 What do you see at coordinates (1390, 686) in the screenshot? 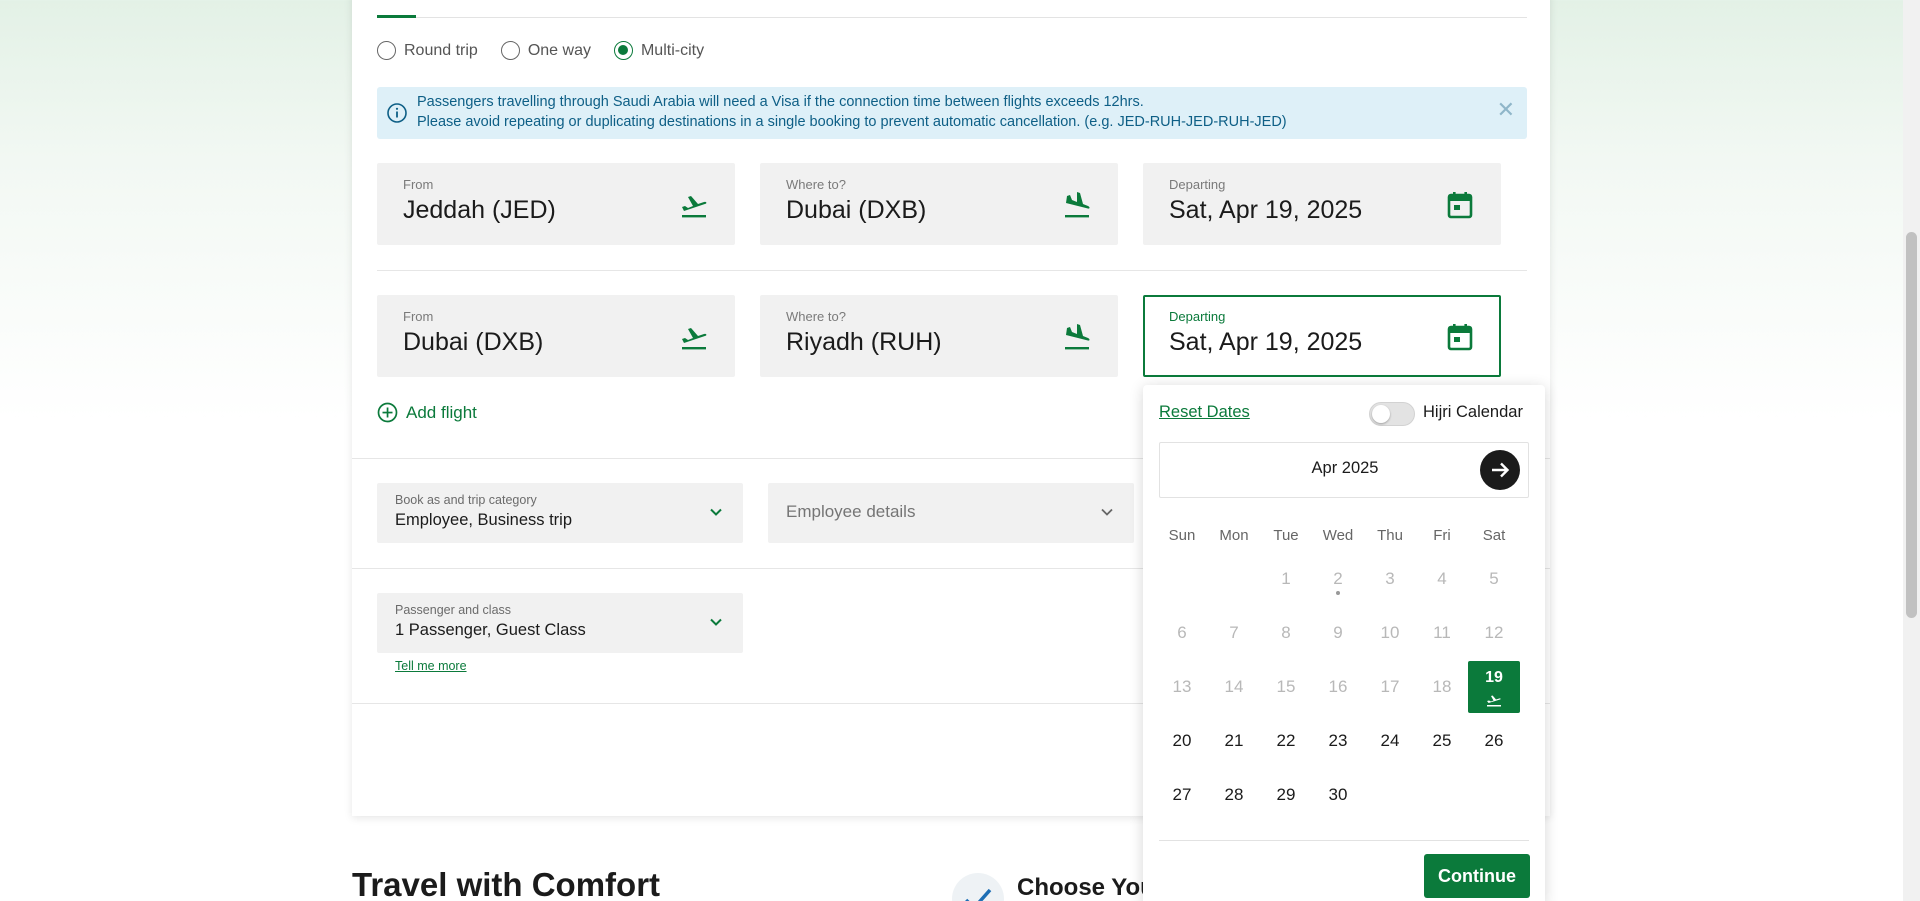
I see `calendar-day: 17` at bounding box center [1390, 686].